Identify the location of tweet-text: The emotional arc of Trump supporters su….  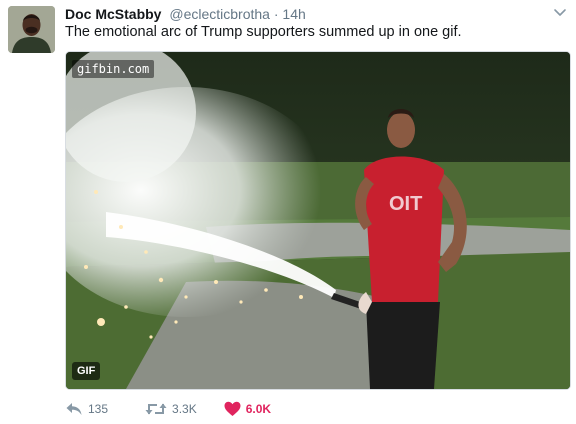
(263, 32).